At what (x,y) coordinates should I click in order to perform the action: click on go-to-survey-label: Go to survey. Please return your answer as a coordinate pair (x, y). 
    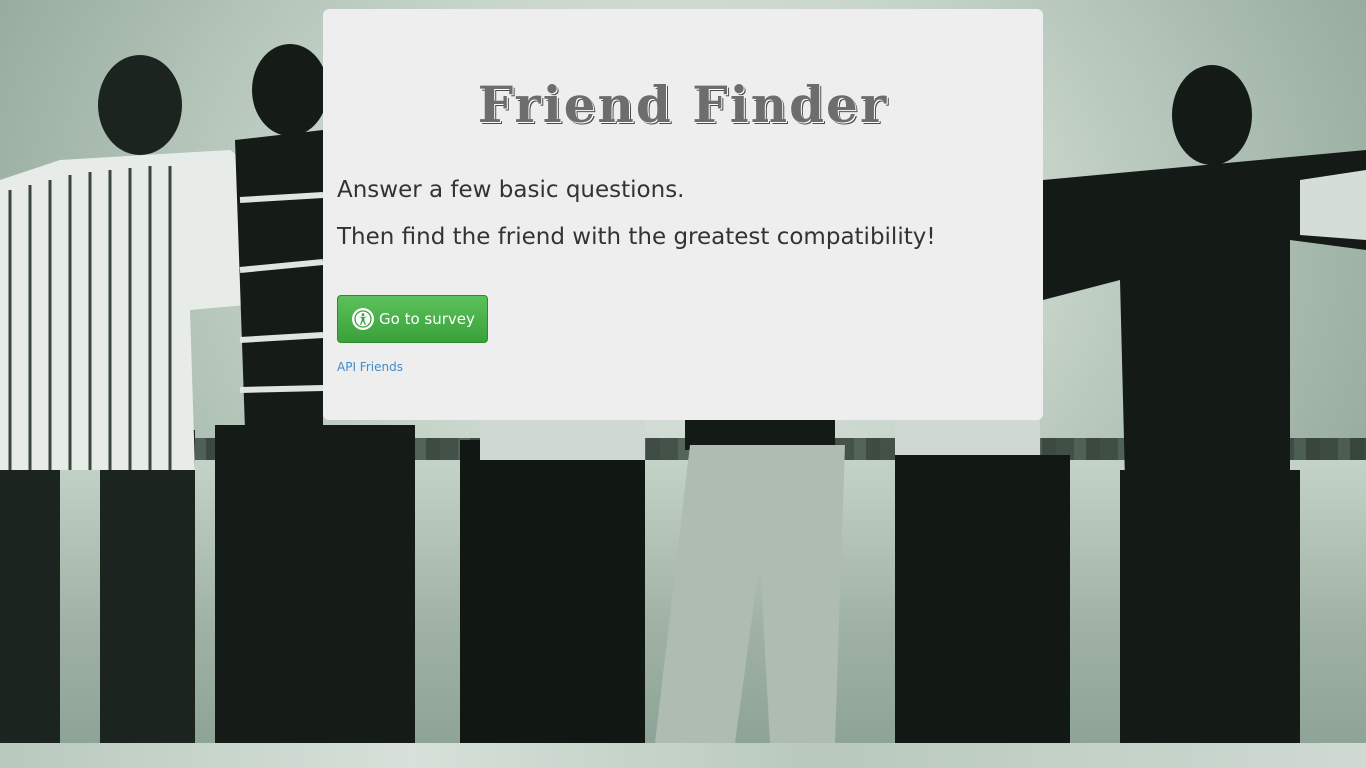
    Looking at the image, I should click on (427, 319).